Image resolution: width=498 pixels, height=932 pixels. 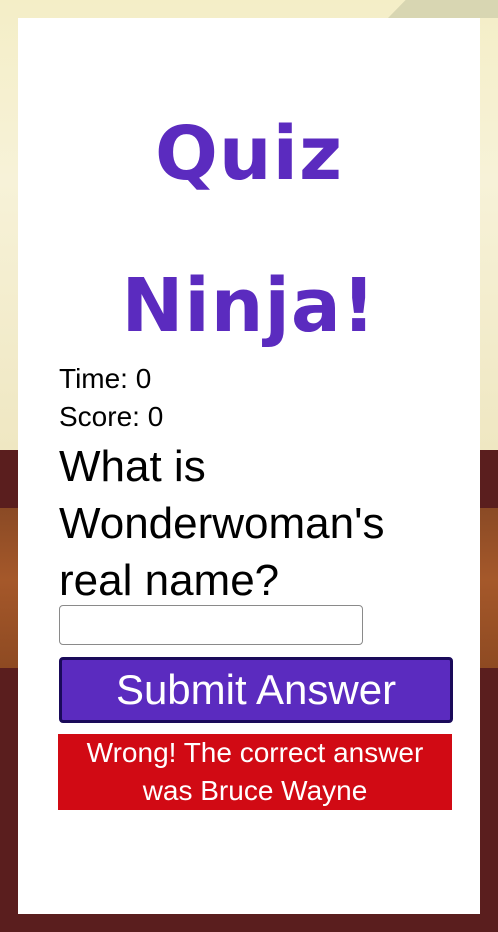 I want to click on timer-value: 0, so click(x=143, y=378).